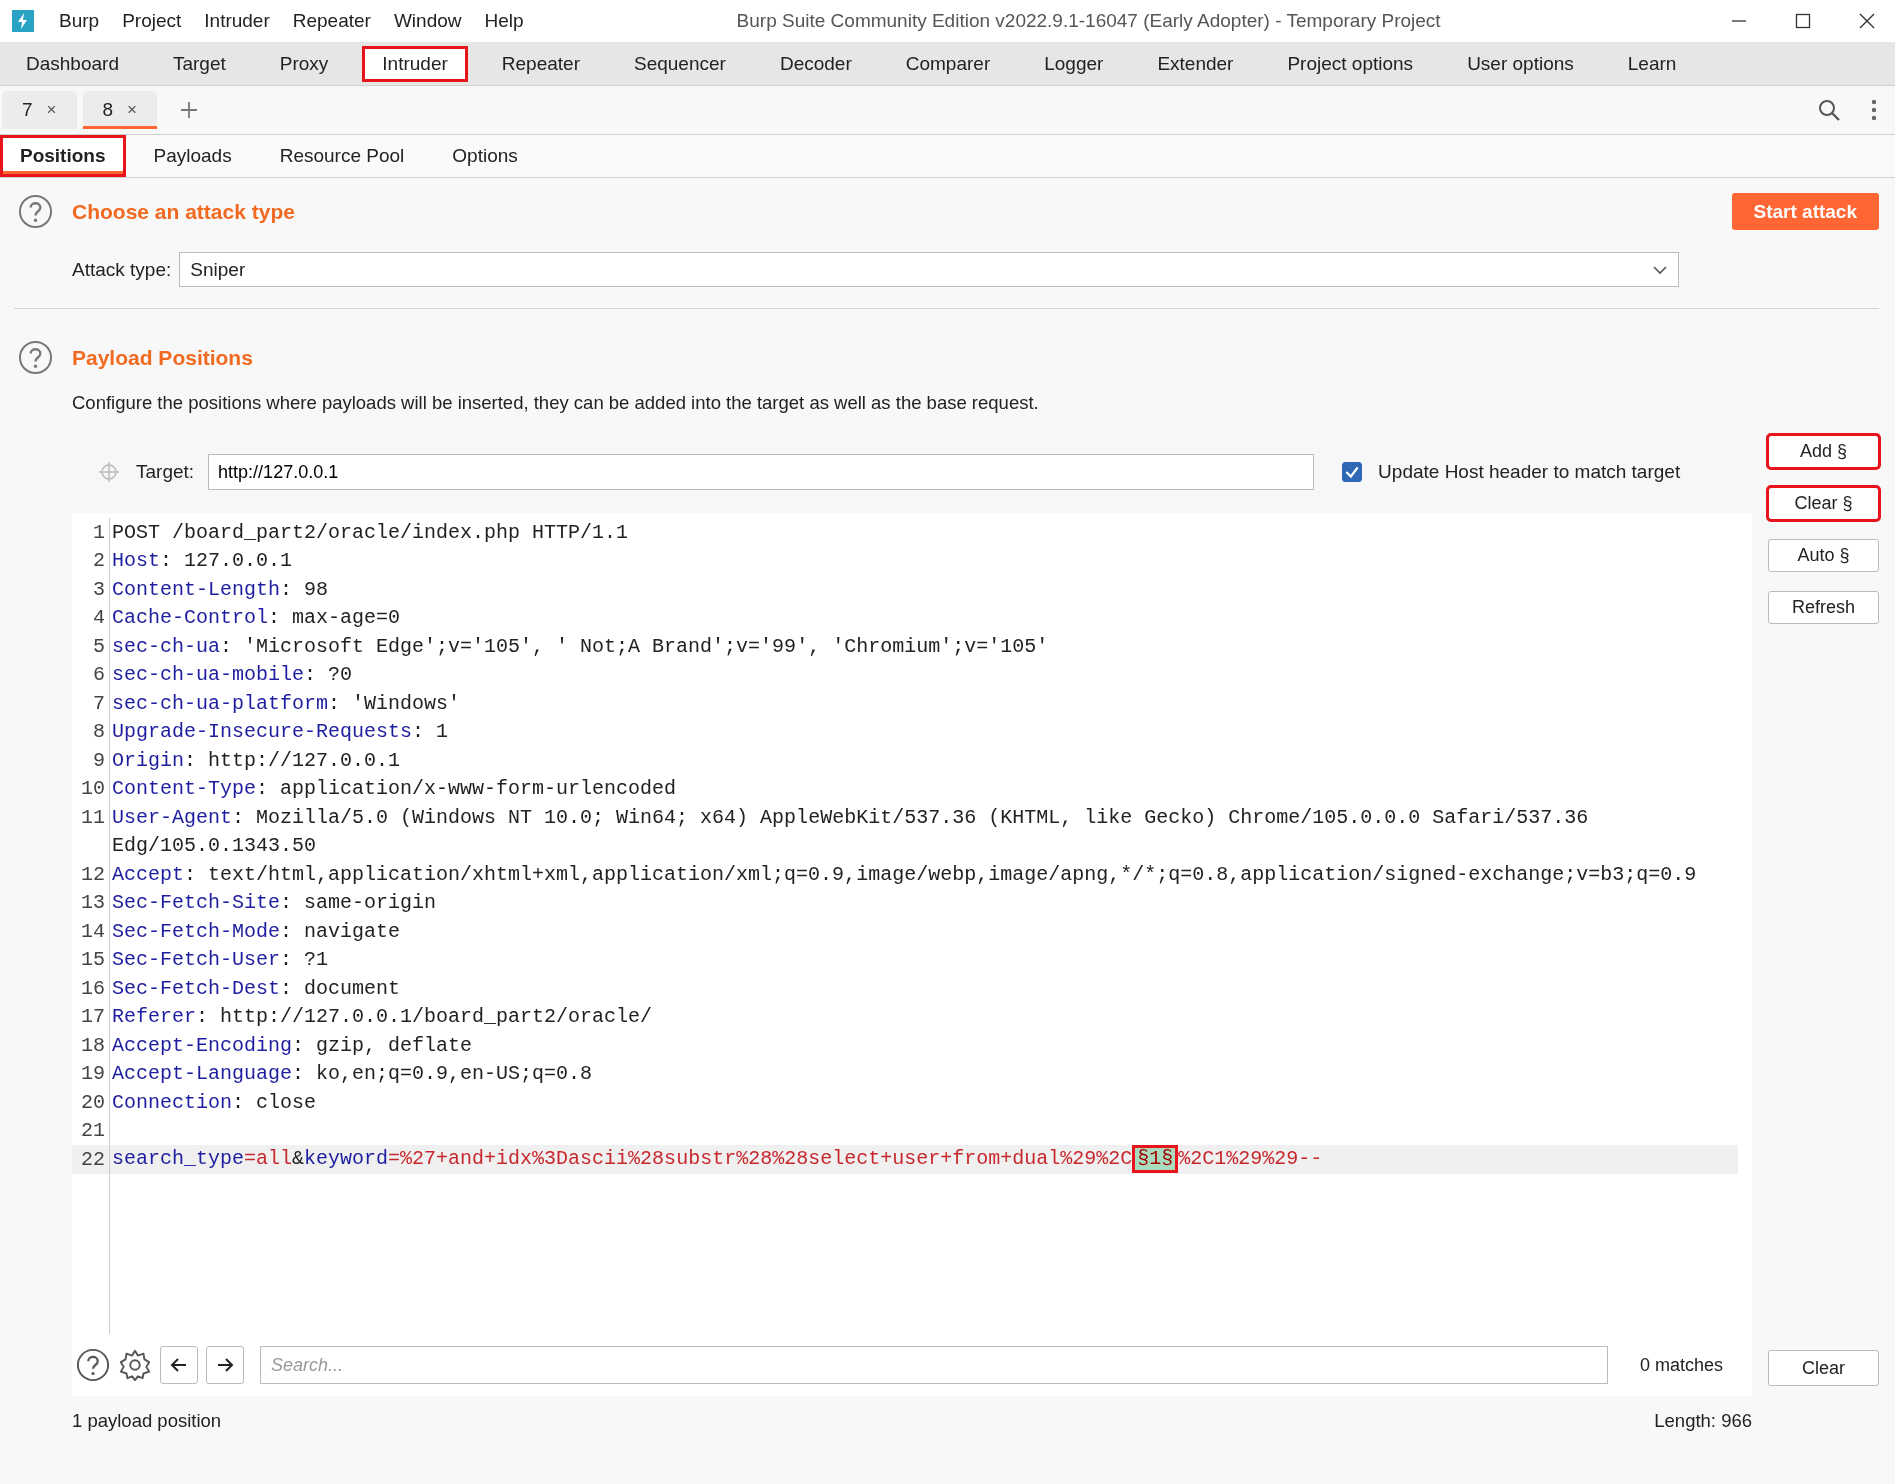 The image size is (1895, 1484). I want to click on clear-button: Clear, so click(1823, 1368).